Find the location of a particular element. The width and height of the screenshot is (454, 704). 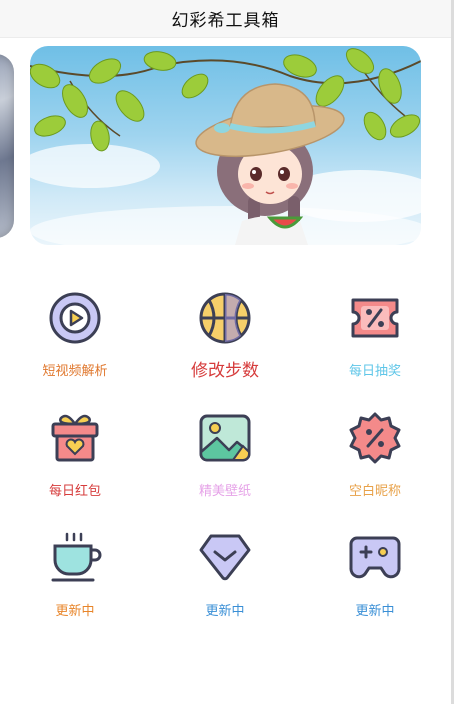

gamepad-icon is located at coordinates (375, 557).